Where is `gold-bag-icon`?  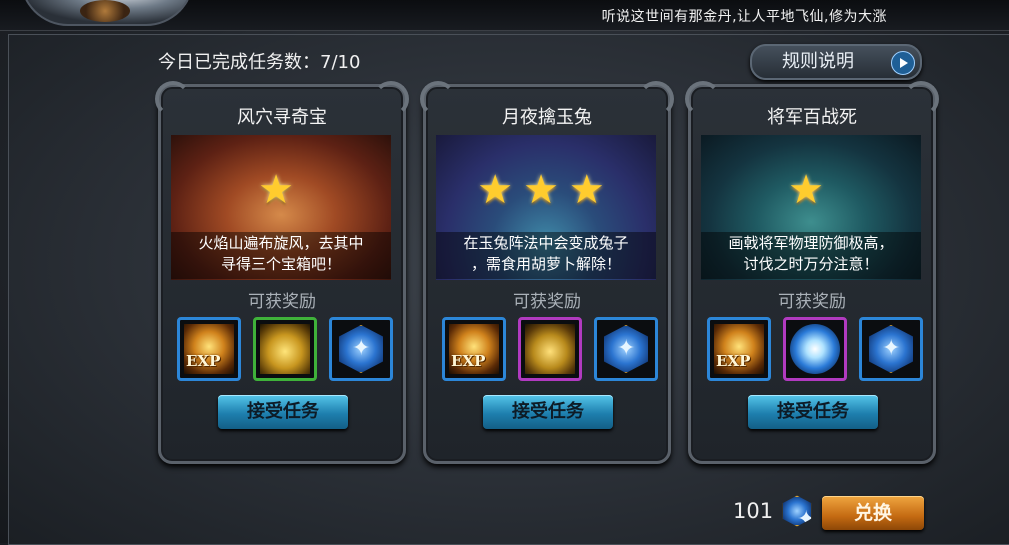 gold-bag-icon is located at coordinates (550, 349).